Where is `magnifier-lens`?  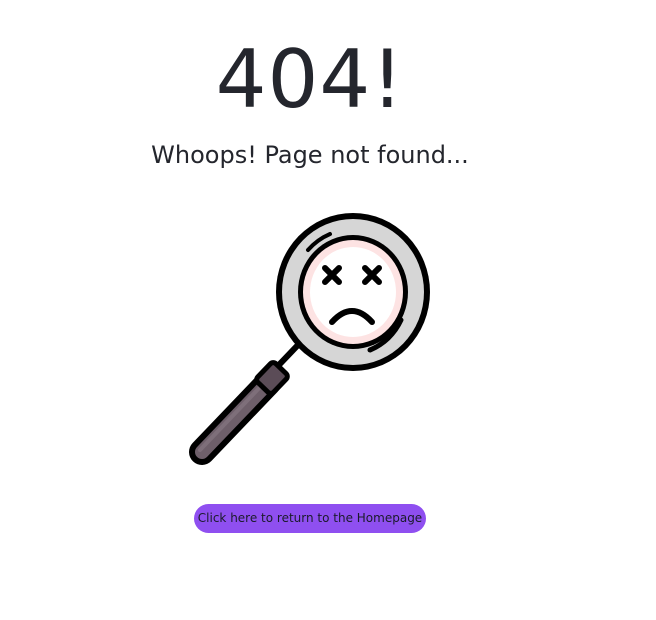
magnifier-lens is located at coordinates (353, 292).